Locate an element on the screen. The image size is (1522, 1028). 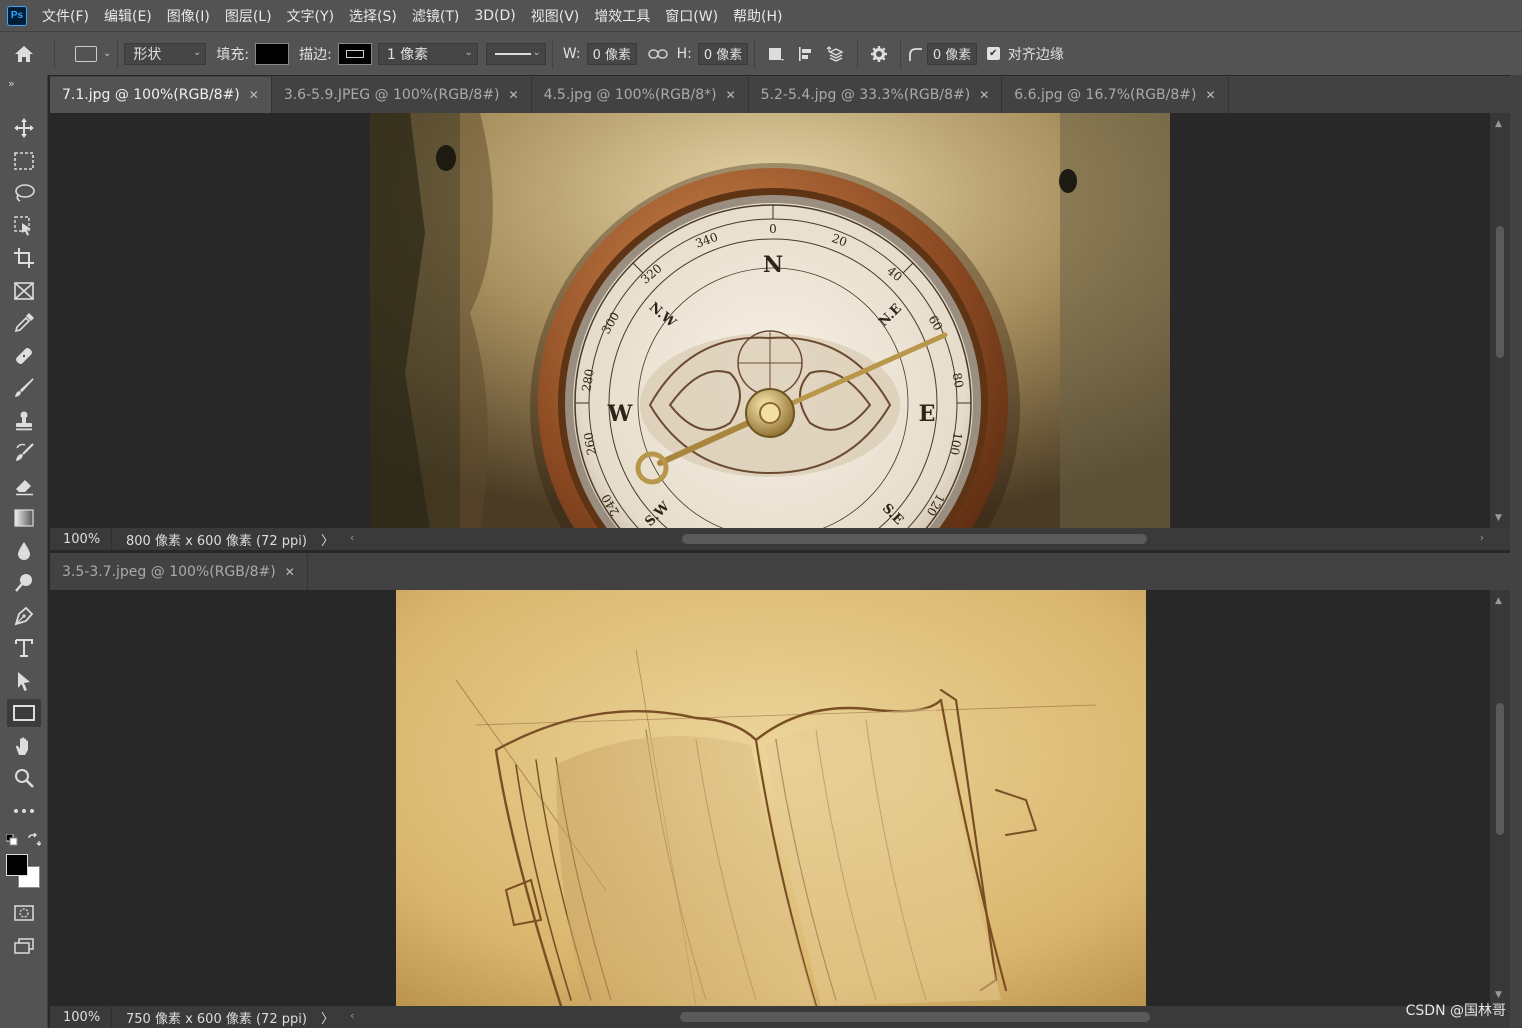
tab-6-6-jpg: 6.6.jpg @ 16.7%(RGB/8#) ✕ is located at coordinates (1115, 95).